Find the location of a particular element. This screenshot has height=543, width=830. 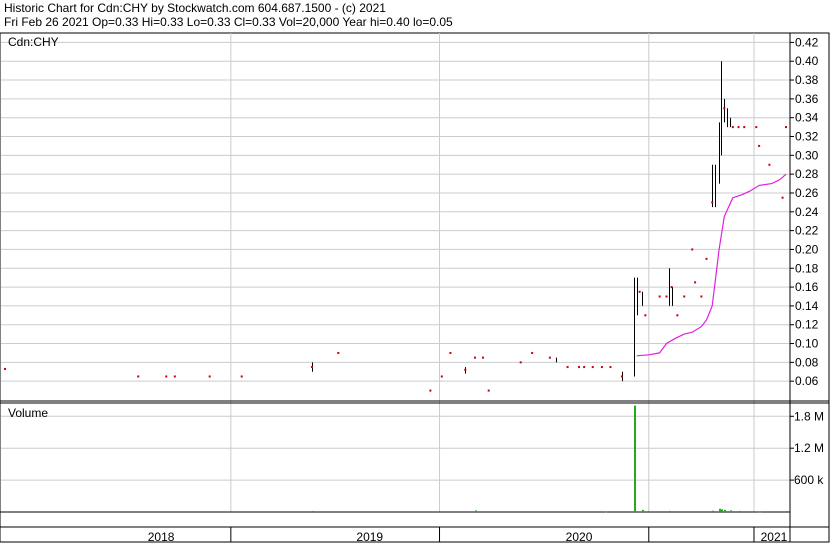

price-tick-label: 0.36 is located at coordinates (807, 99).